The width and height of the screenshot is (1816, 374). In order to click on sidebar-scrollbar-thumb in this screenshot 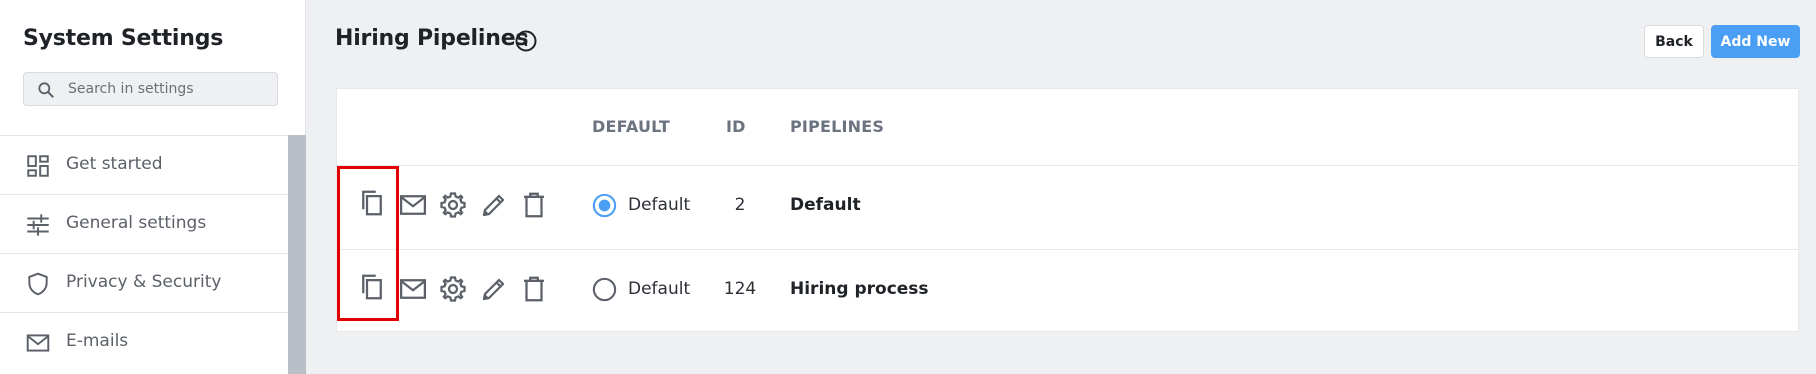, I will do `click(297, 254)`.